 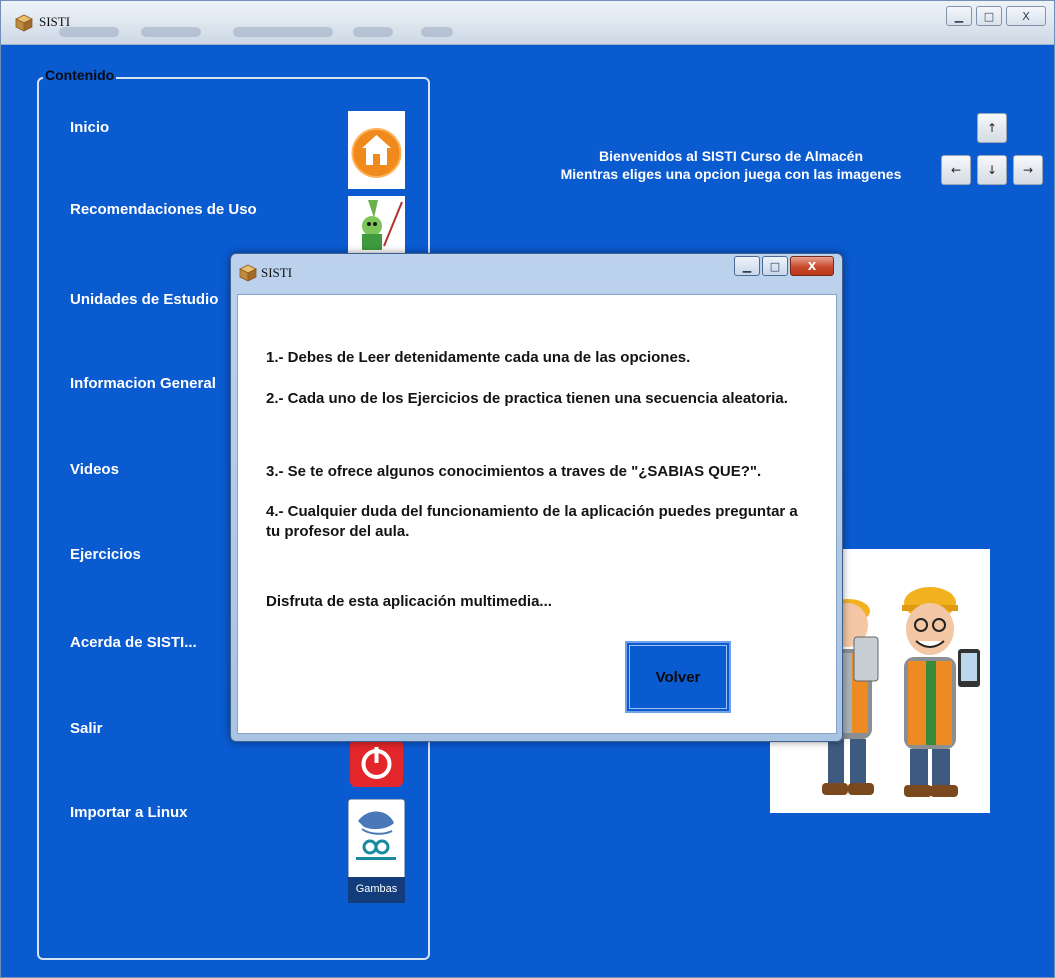 I want to click on window-controls: ▁ □ X, so click(x=996, y=17).